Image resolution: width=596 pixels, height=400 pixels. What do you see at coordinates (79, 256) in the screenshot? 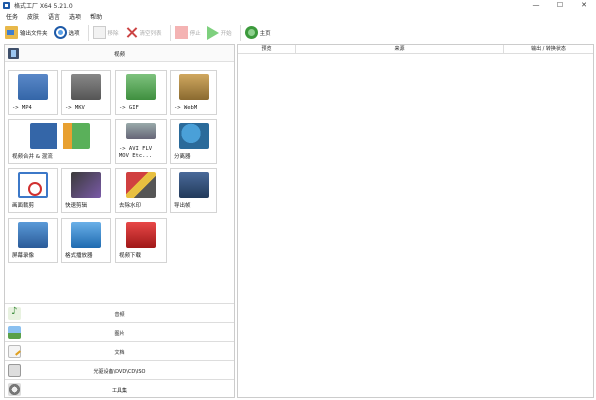
I see `tile-label: 格式播放器` at bounding box center [79, 256].